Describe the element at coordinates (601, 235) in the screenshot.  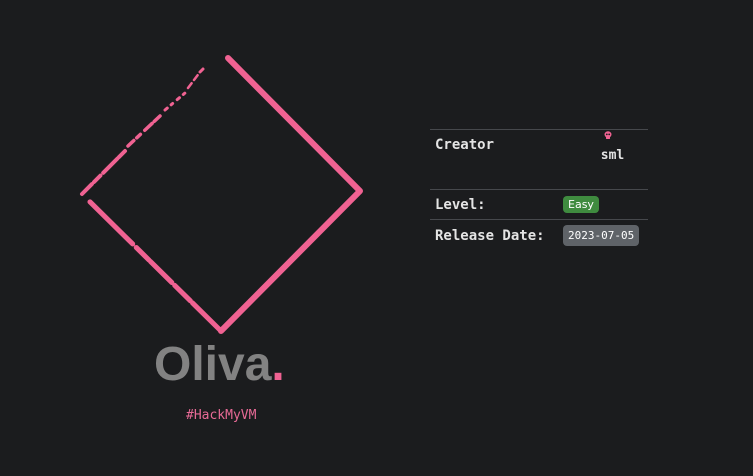
I see `release-date-badge: 2023-07-05` at that location.